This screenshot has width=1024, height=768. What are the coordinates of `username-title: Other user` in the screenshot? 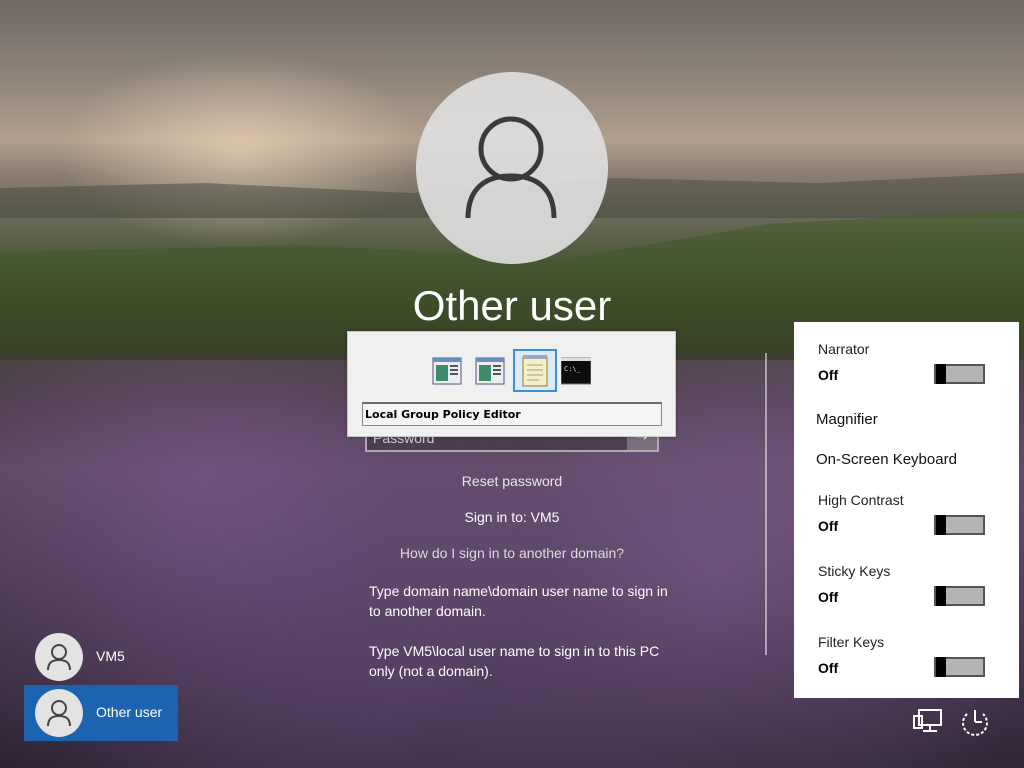 It's located at (512, 305).